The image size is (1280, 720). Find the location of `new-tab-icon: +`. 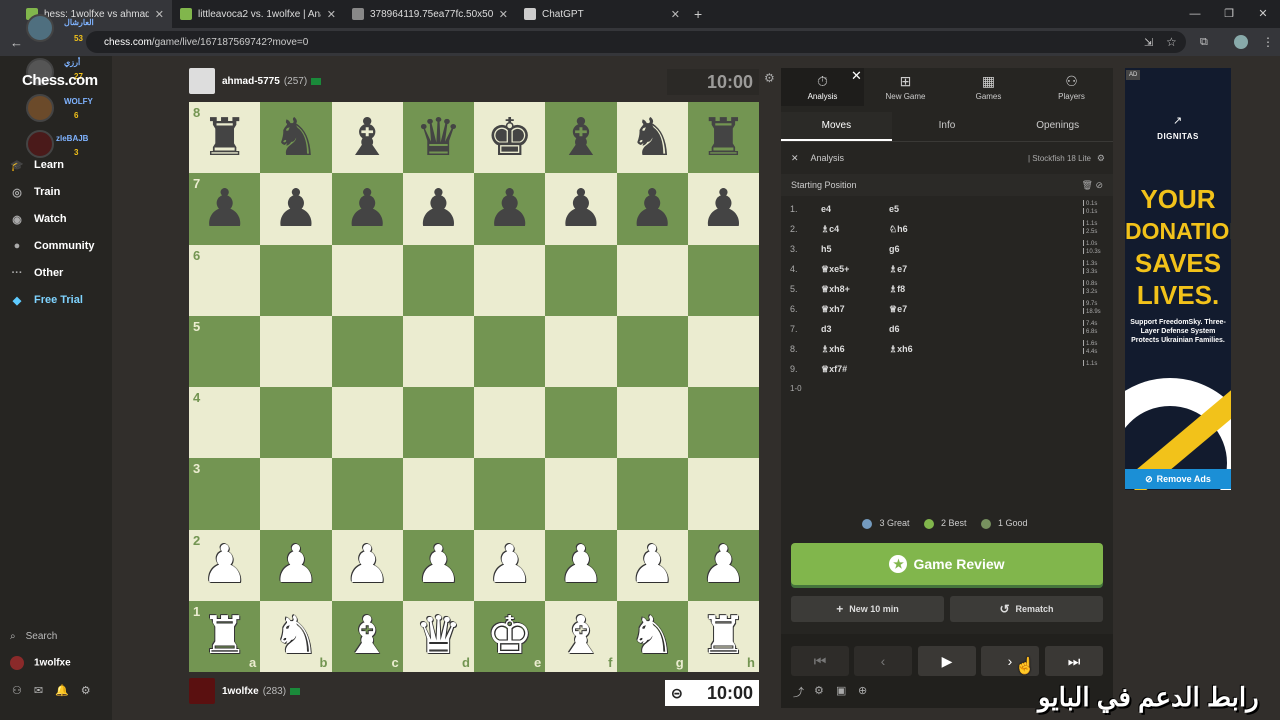

new-tab-icon: + is located at coordinates (698, 14).